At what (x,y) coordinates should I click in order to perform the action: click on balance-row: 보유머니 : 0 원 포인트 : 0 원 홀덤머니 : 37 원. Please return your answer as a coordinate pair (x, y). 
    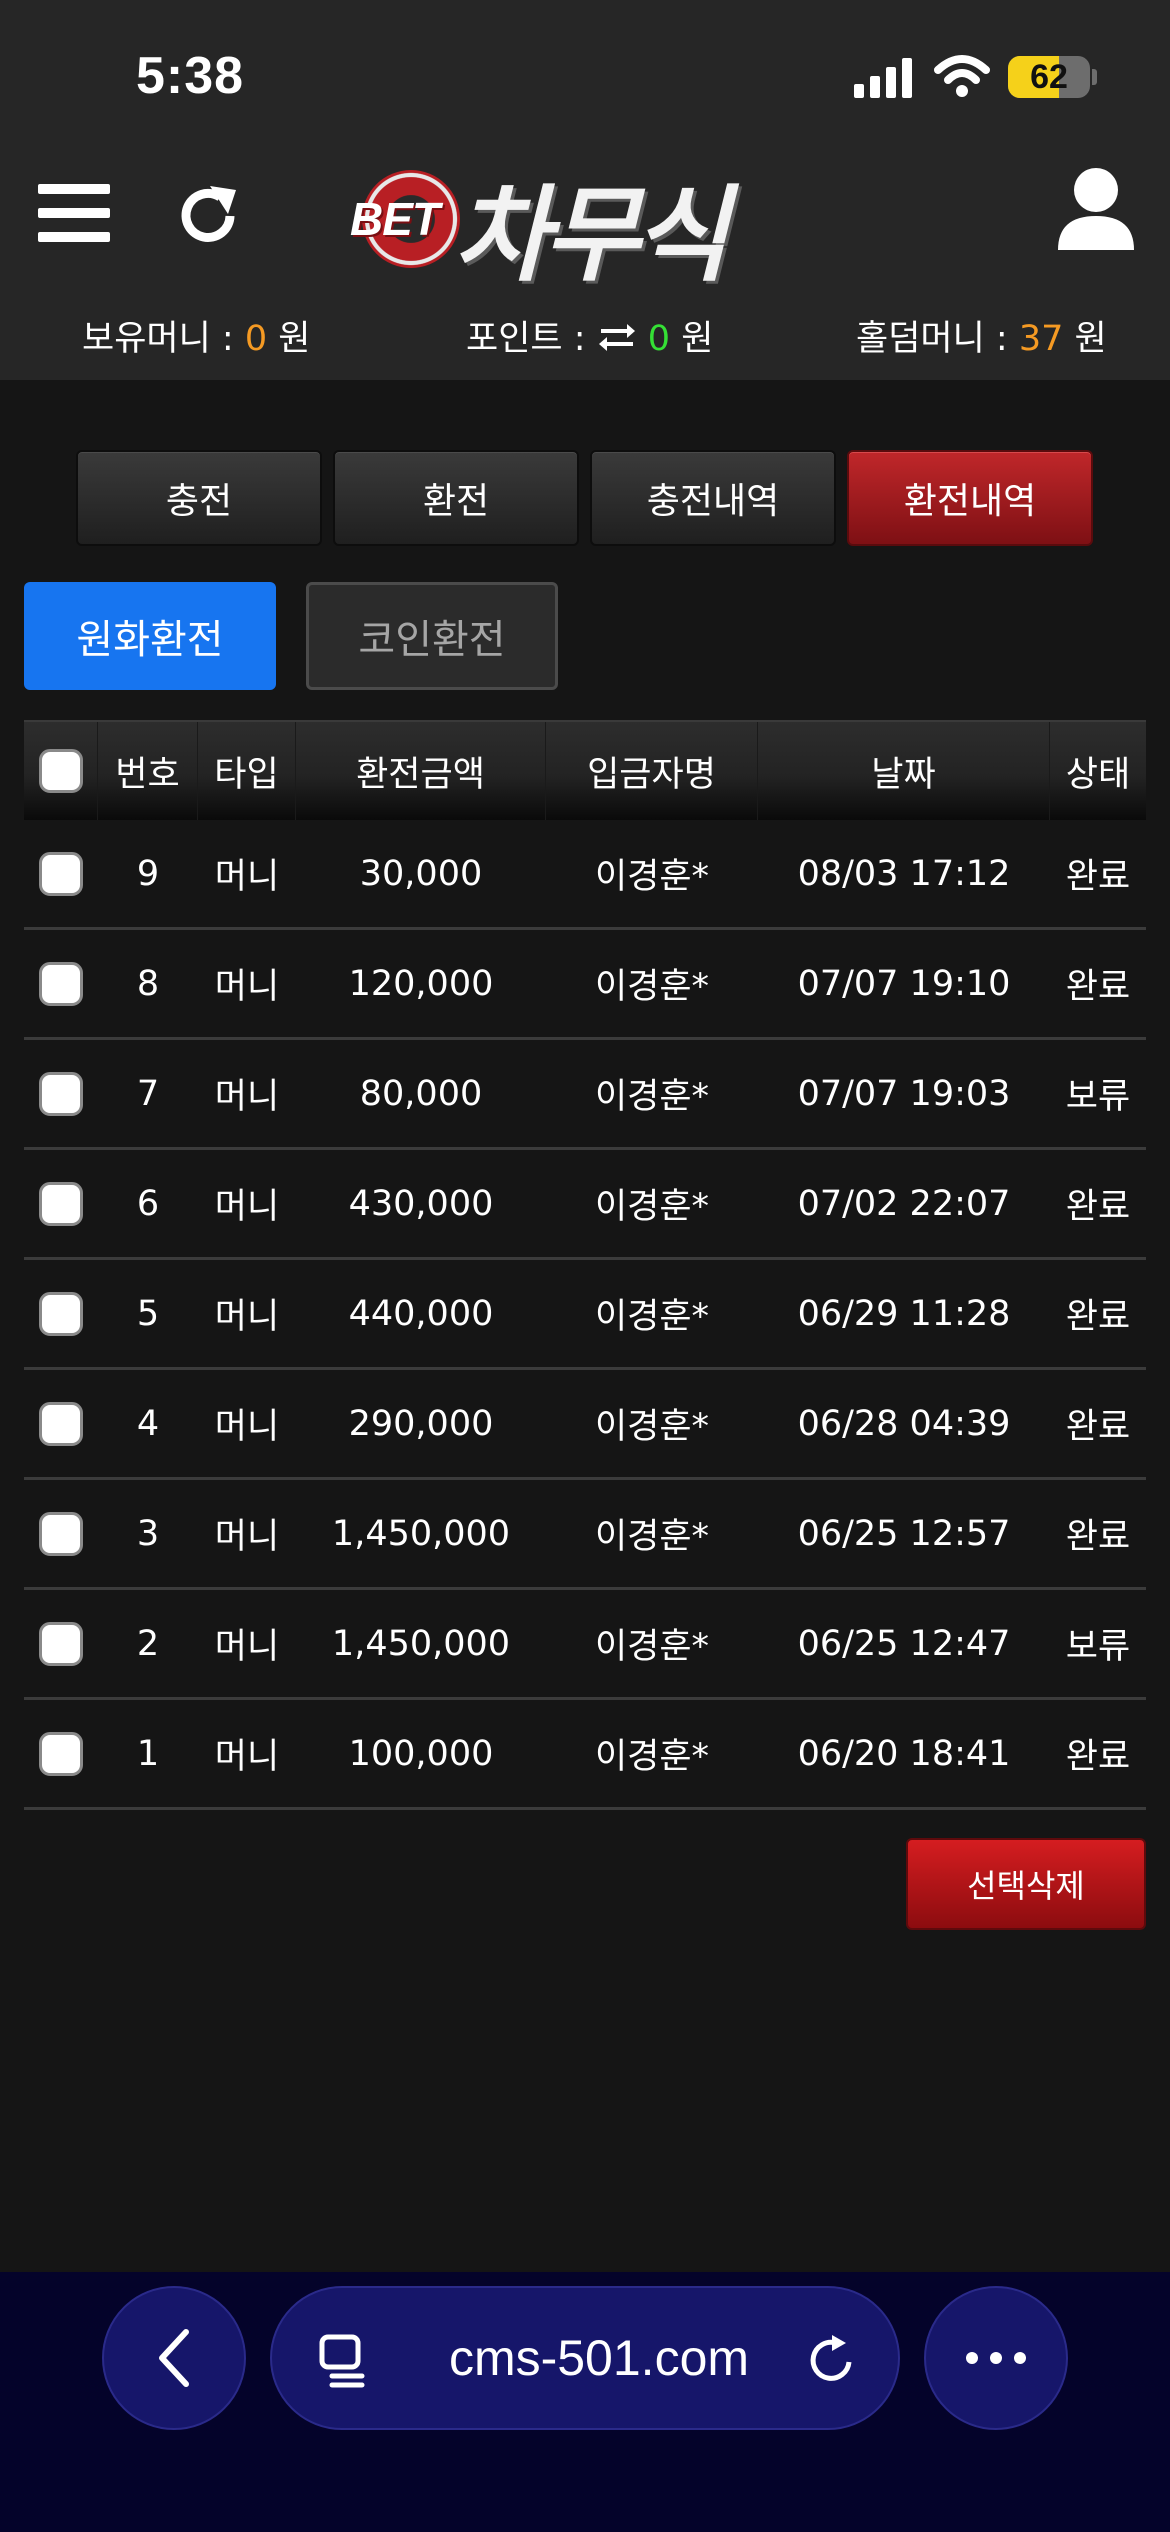
    Looking at the image, I should click on (585, 335).